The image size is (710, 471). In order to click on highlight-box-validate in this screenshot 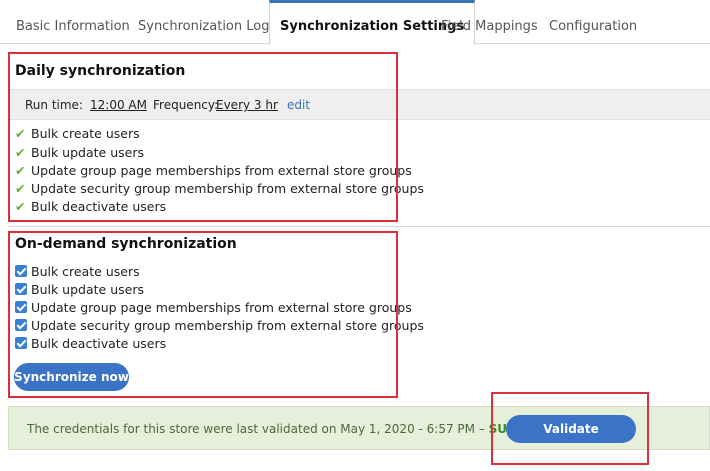, I will do `click(570, 428)`.